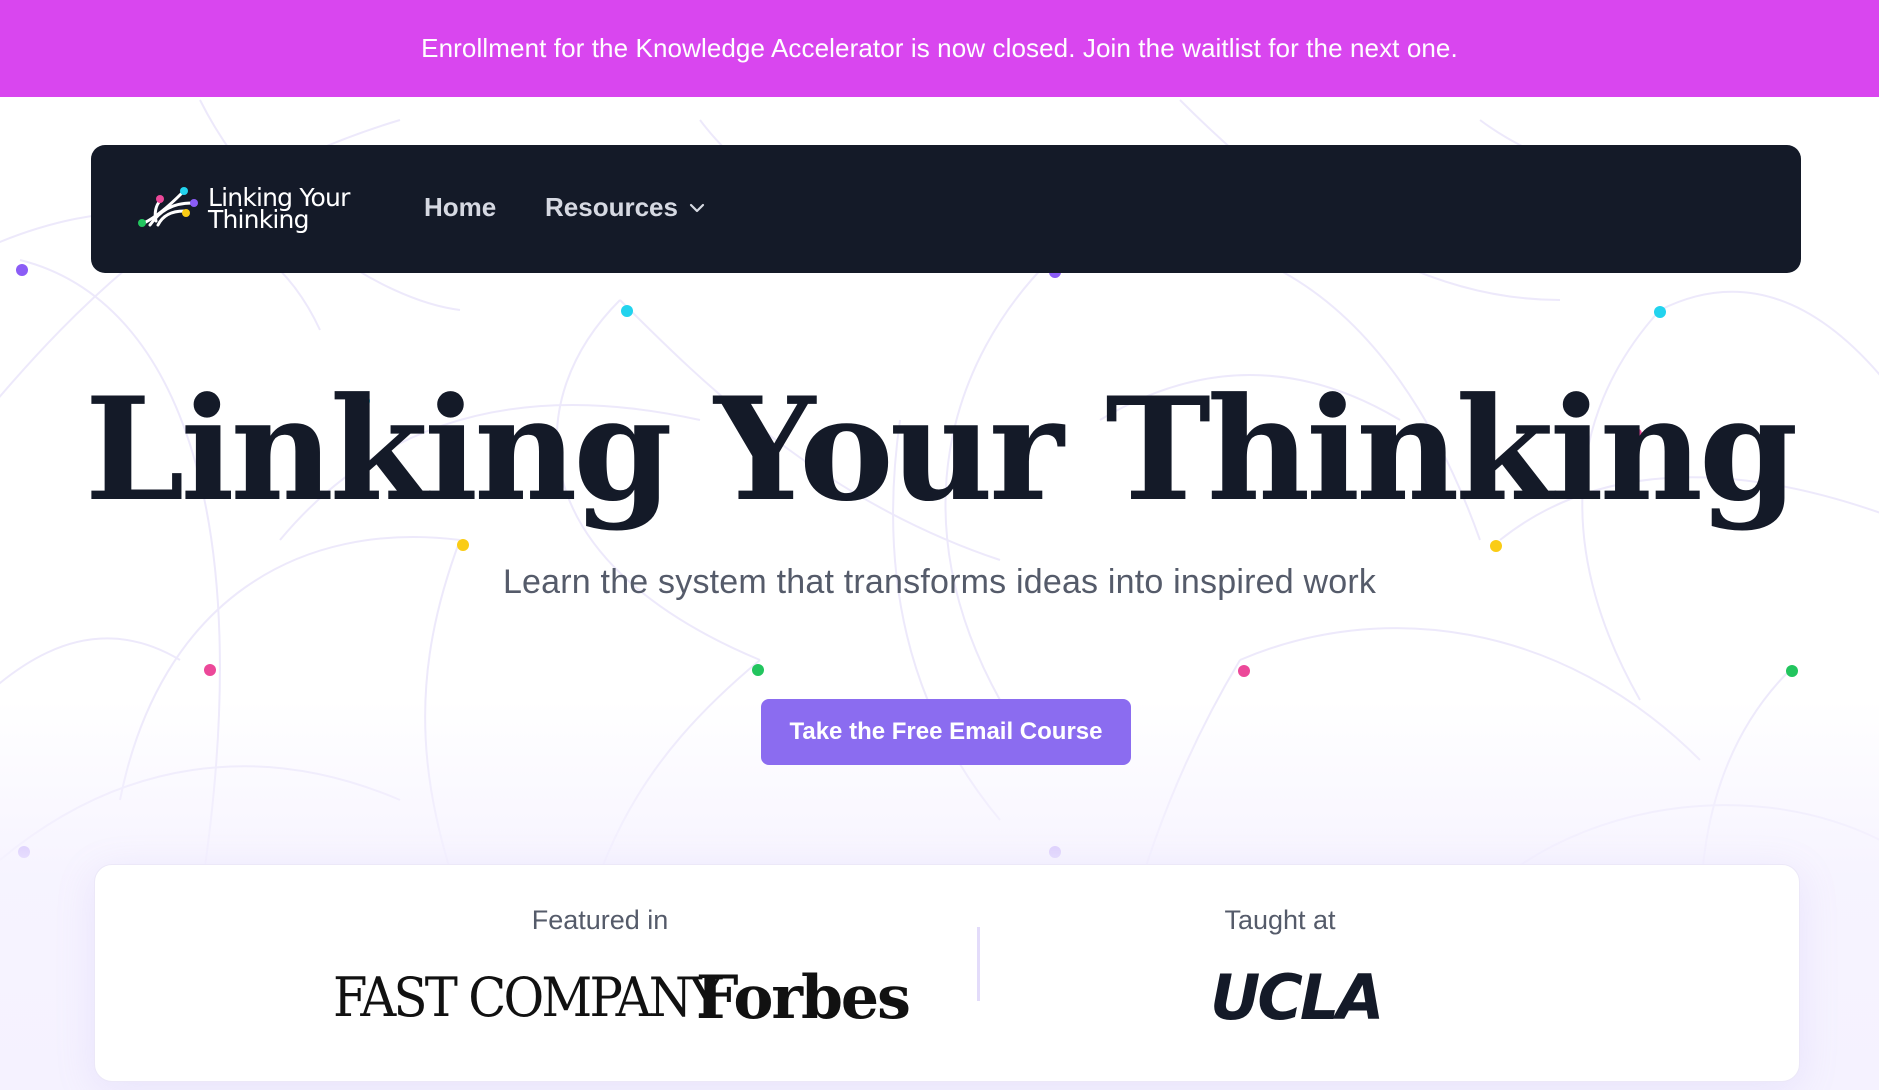  Describe the element at coordinates (946, 732) in the screenshot. I see `free-email-course-button: Take the Free Email Course` at that location.